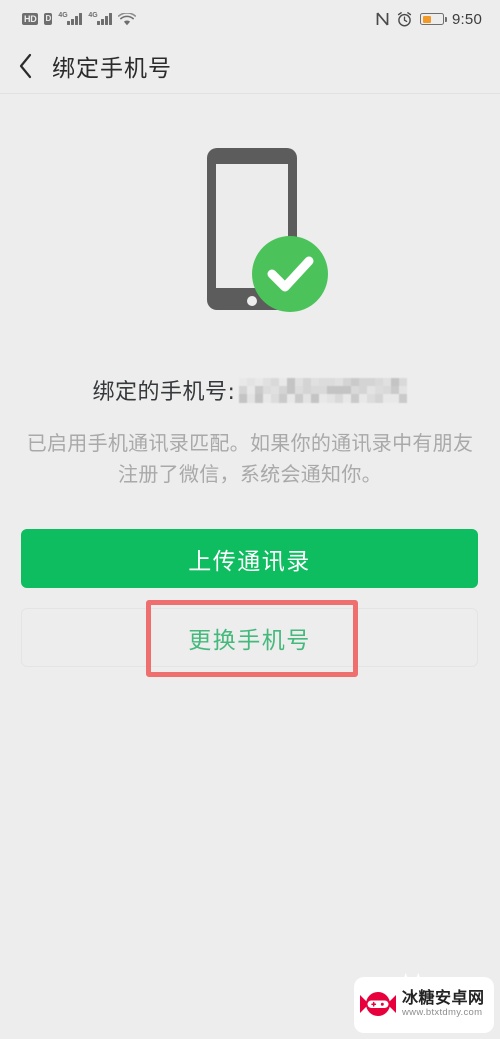 Image resolution: width=500 pixels, height=1039 pixels. I want to click on bound-number-label: 绑定的手机号:, so click(164, 392).